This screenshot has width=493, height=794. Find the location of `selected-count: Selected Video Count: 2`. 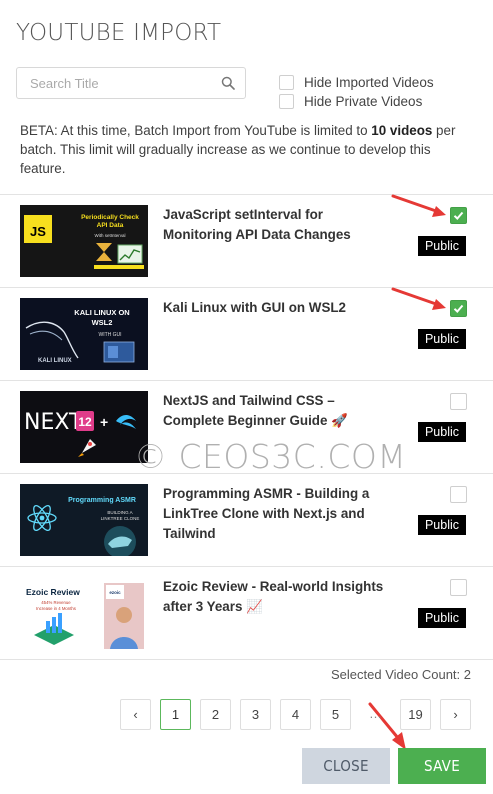

selected-count: Selected Video Count: 2 is located at coordinates (401, 674).